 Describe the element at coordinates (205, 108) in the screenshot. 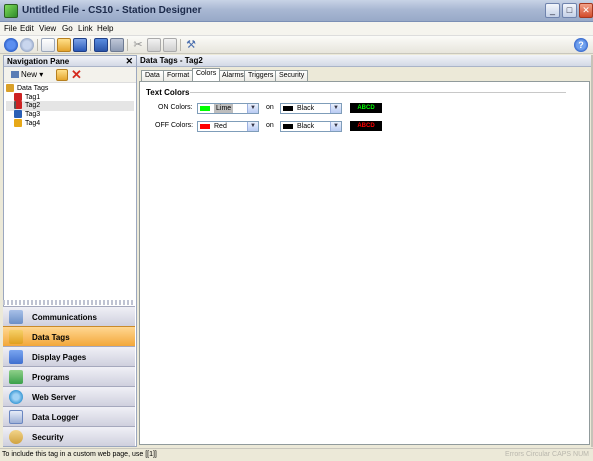

I see `lime-swatch` at that location.